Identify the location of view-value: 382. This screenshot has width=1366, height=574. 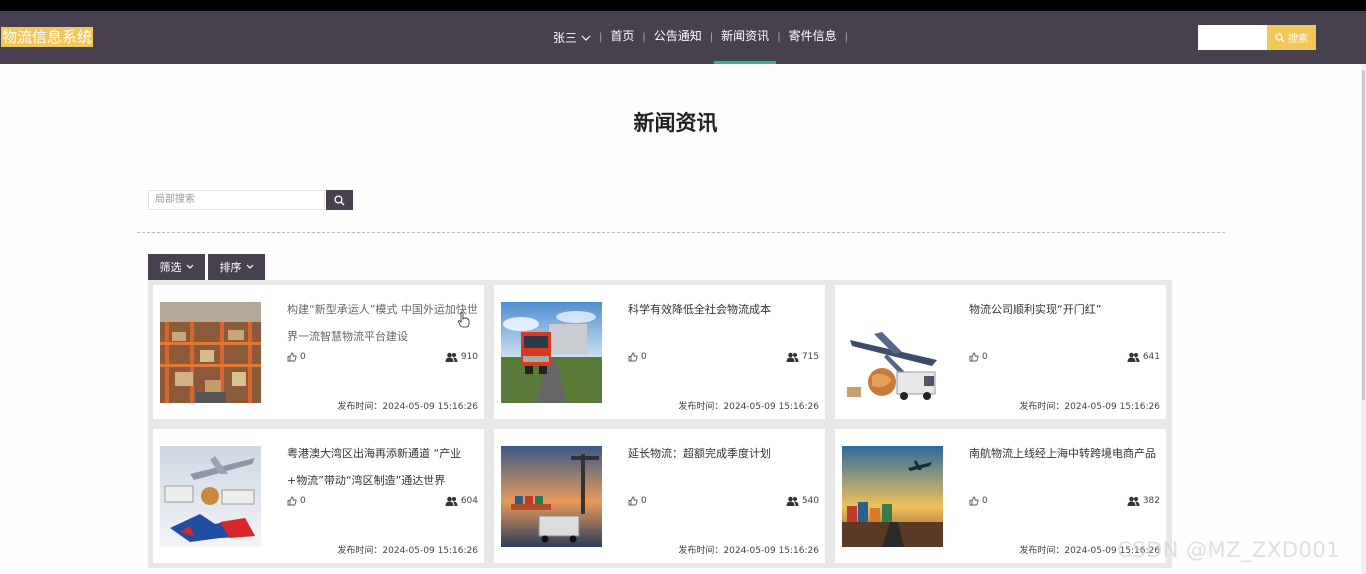
(1151, 501).